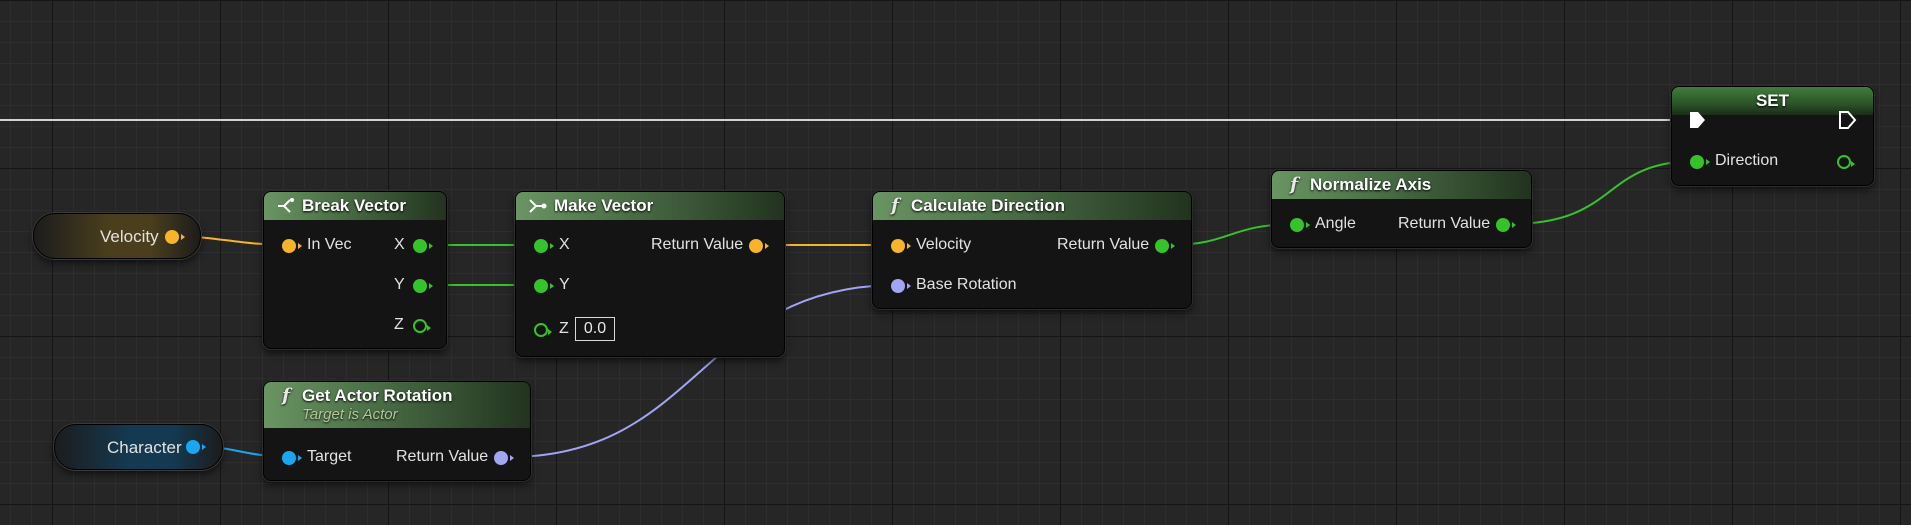  What do you see at coordinates (399, 244) in the screenshot?
I see `break-vector-x-label: X` at bounding box center [399, 244].